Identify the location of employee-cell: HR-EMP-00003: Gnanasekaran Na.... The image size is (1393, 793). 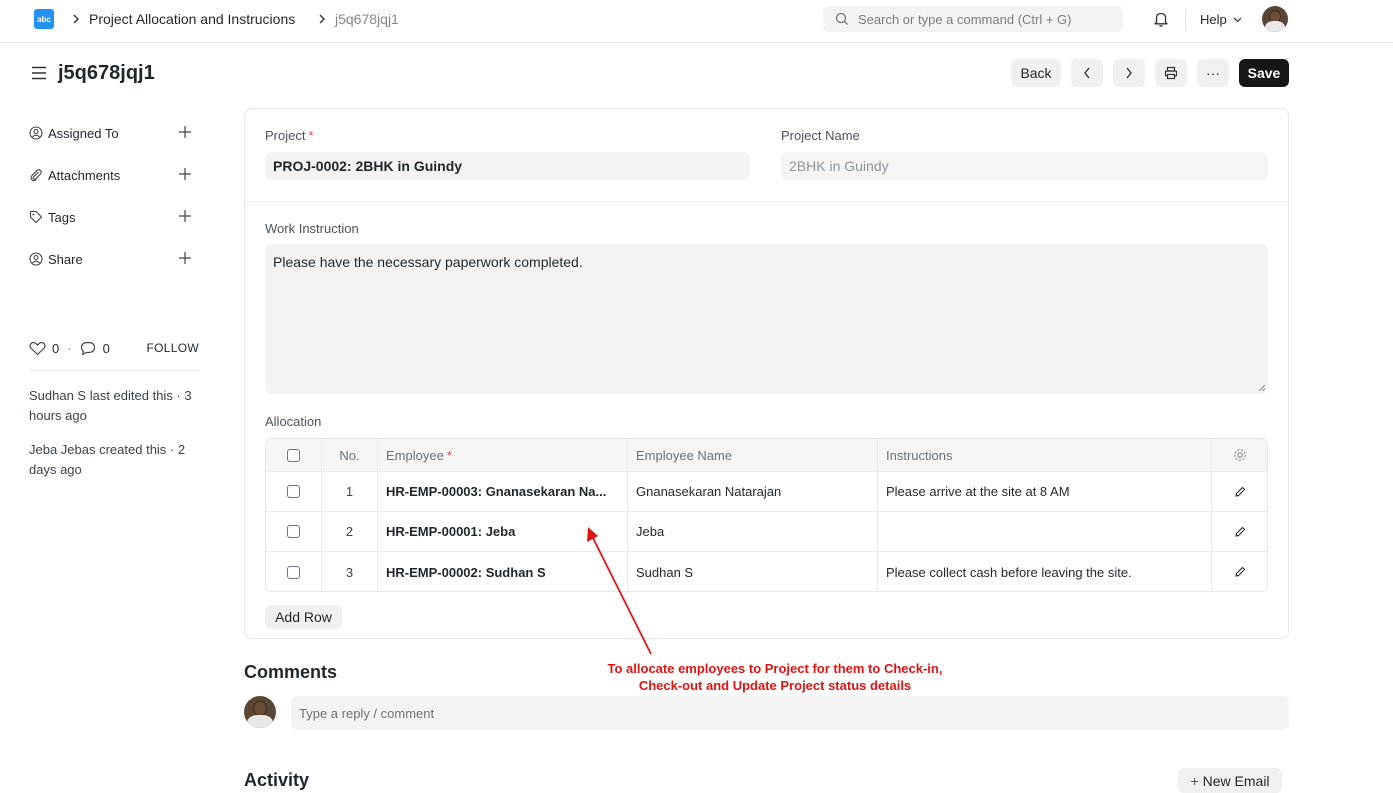
(503, 491).